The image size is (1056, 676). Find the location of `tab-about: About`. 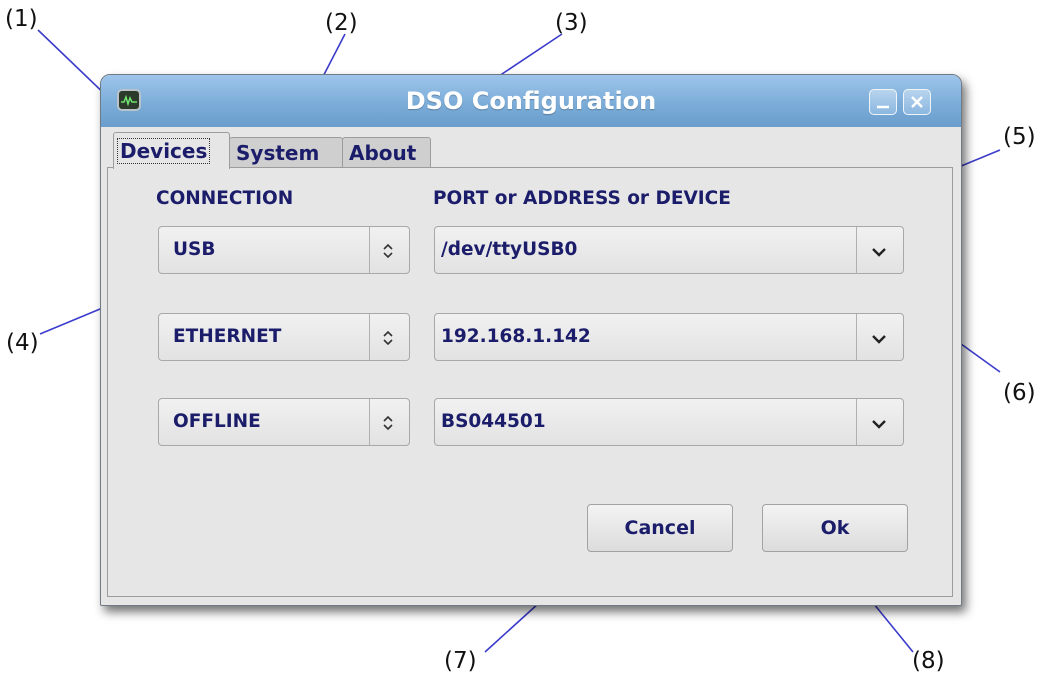

tab-about: About is located at coordinates (386, 152).